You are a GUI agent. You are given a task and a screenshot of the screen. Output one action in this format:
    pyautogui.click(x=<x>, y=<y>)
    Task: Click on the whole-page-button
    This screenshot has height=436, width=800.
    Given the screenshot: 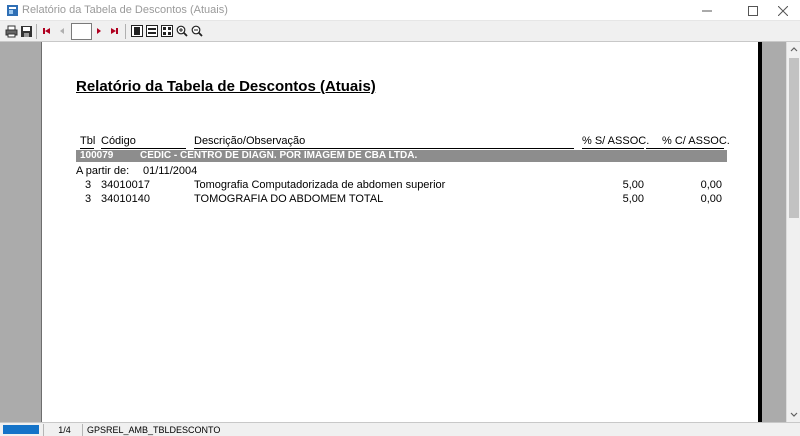 What is the action you would take?
    pyautogui.click(x=137, y=31)
    